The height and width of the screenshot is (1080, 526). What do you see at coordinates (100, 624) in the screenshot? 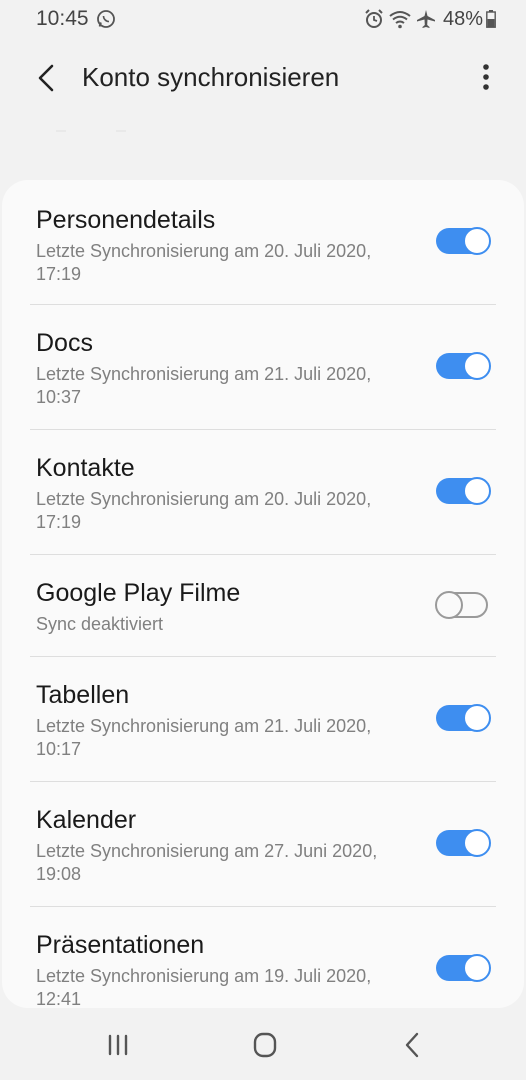
I see `sync-item-subtitle: Sync deaktiviert` at bounding box center [100, 624].